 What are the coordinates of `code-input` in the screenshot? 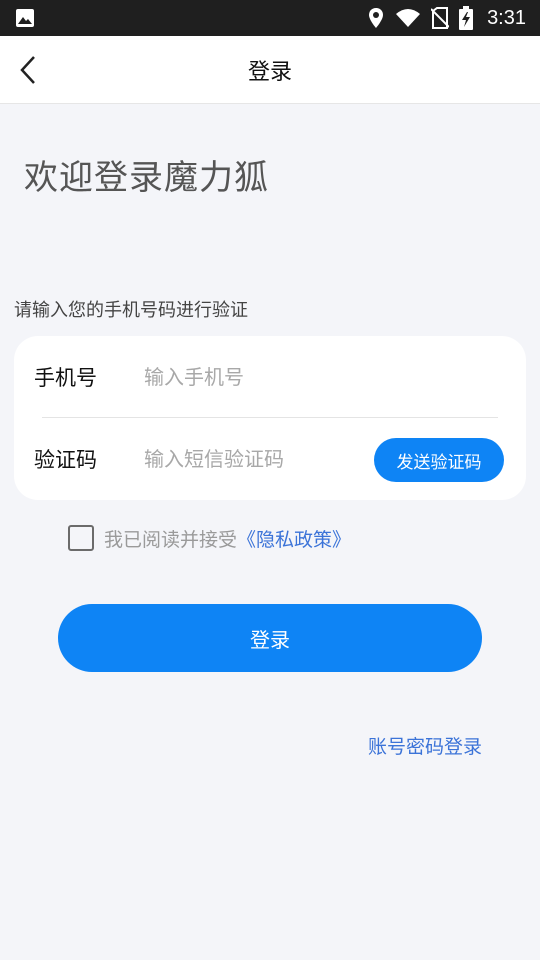 It's located at (254, 459).